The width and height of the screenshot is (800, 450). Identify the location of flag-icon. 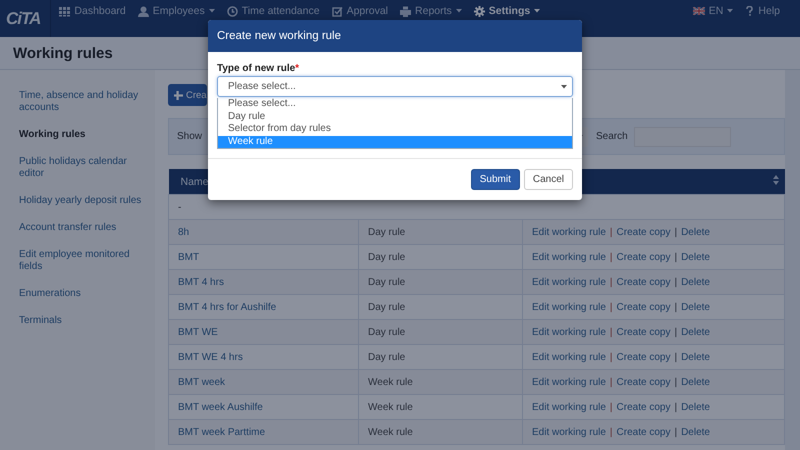
(698, 11).